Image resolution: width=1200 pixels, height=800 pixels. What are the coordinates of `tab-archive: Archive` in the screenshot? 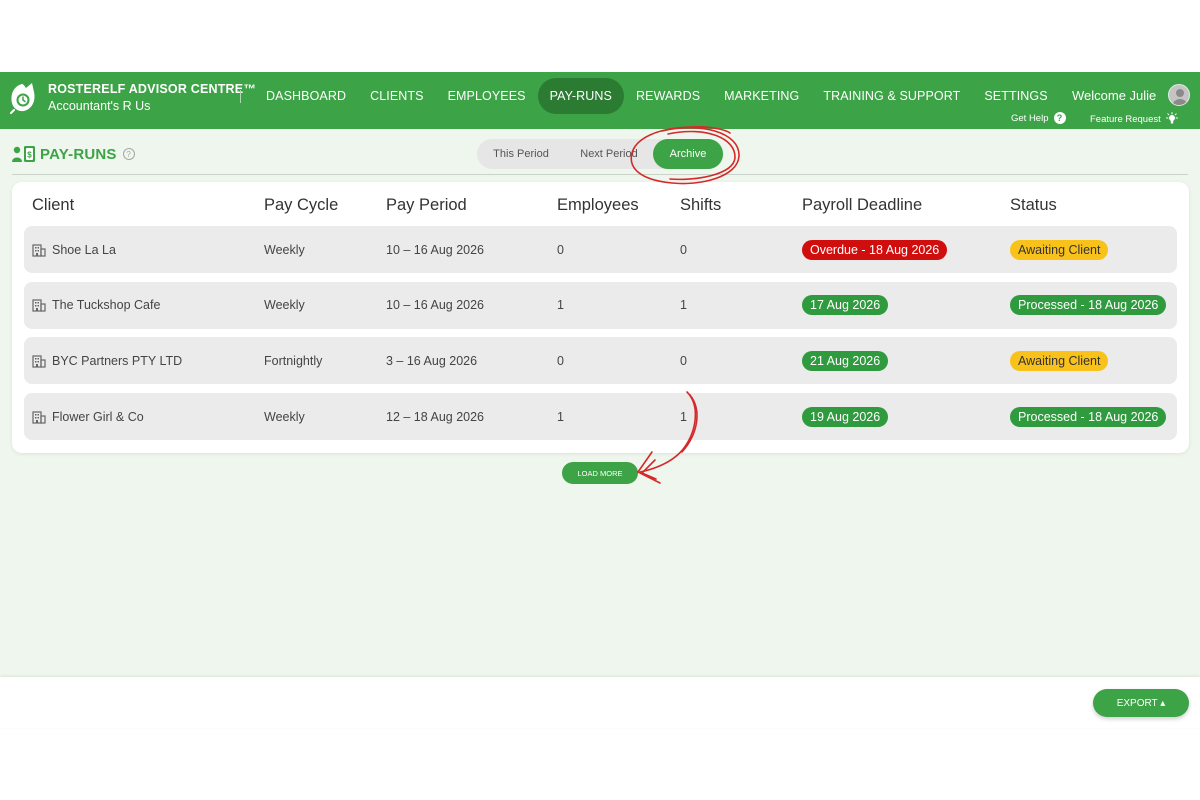 It's located at (688, 154).